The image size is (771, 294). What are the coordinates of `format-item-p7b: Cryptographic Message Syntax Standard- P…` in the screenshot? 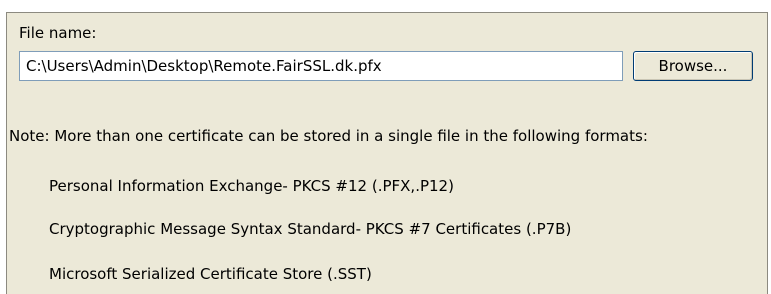 It's located at (310, 229).